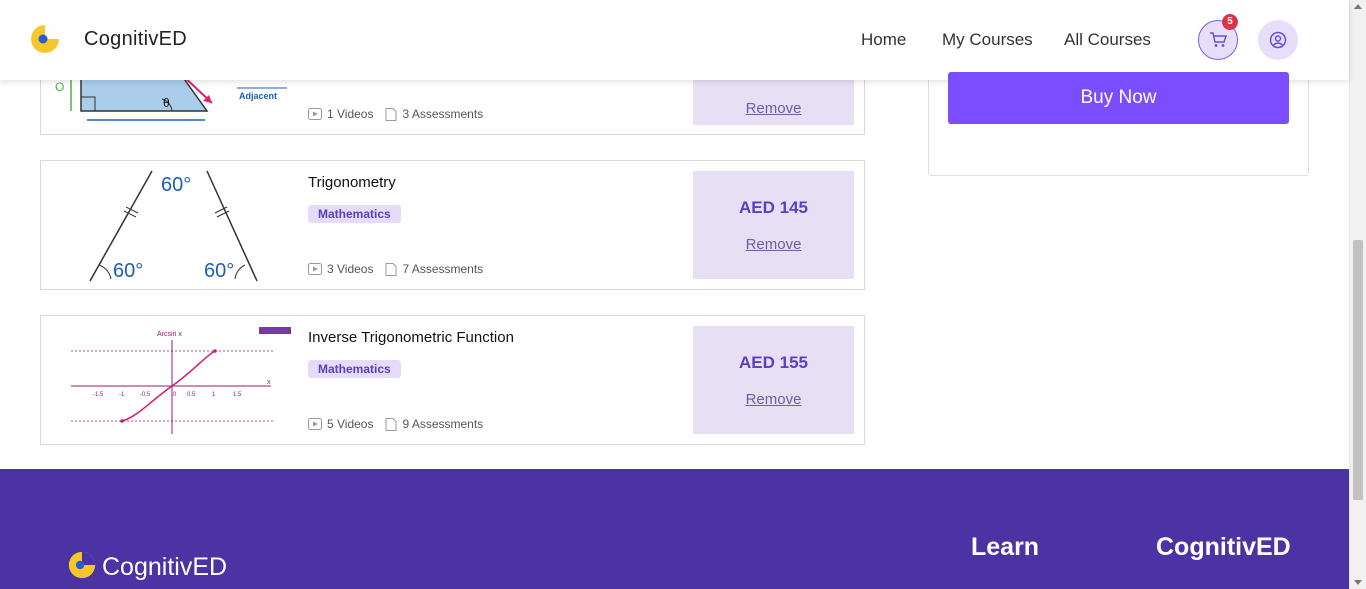  I want to click on course-thumbnail: 60° 60° 60°, so click(172, 225).